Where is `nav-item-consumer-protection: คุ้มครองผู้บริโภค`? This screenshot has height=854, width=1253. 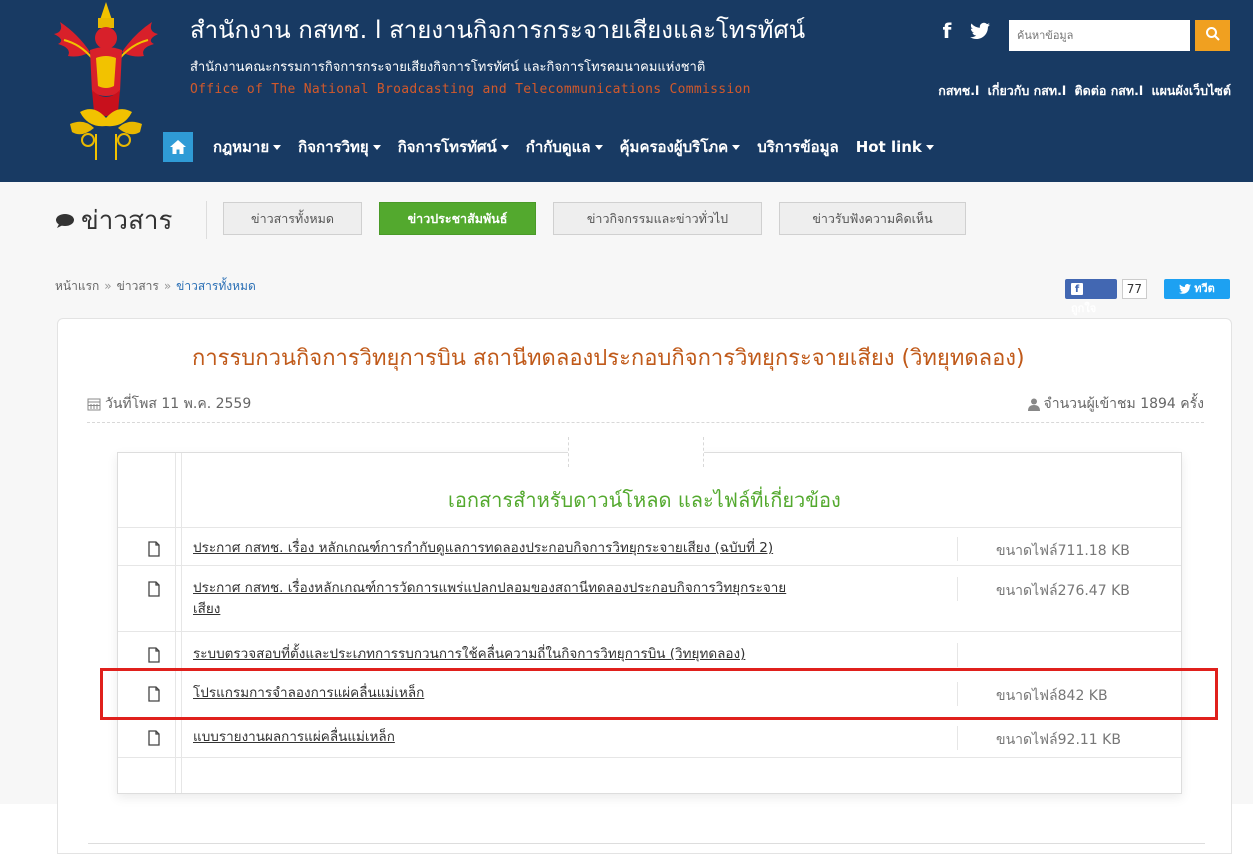
nav-item-consumer-protection: คุ้มครองผู้บริโภค is located at coordinates (680, 147).